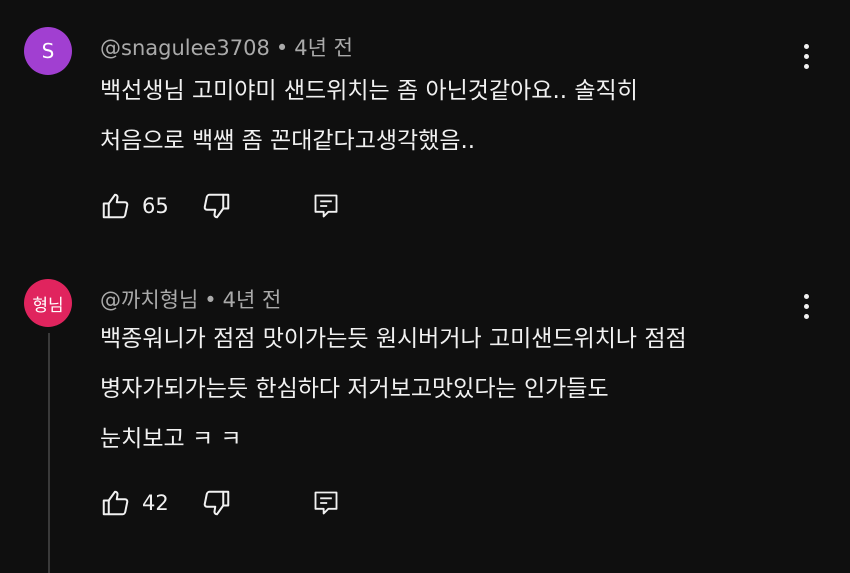  Describe the element at coordinates (49, 453) in the screenshot. I see `thread-line` at that location.